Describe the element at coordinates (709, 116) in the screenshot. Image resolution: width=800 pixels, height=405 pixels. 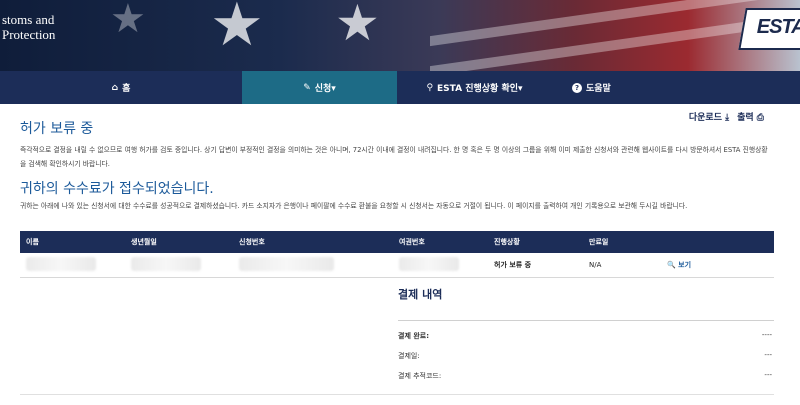
I see `download-button: 다운로드 ⤓` at that location.